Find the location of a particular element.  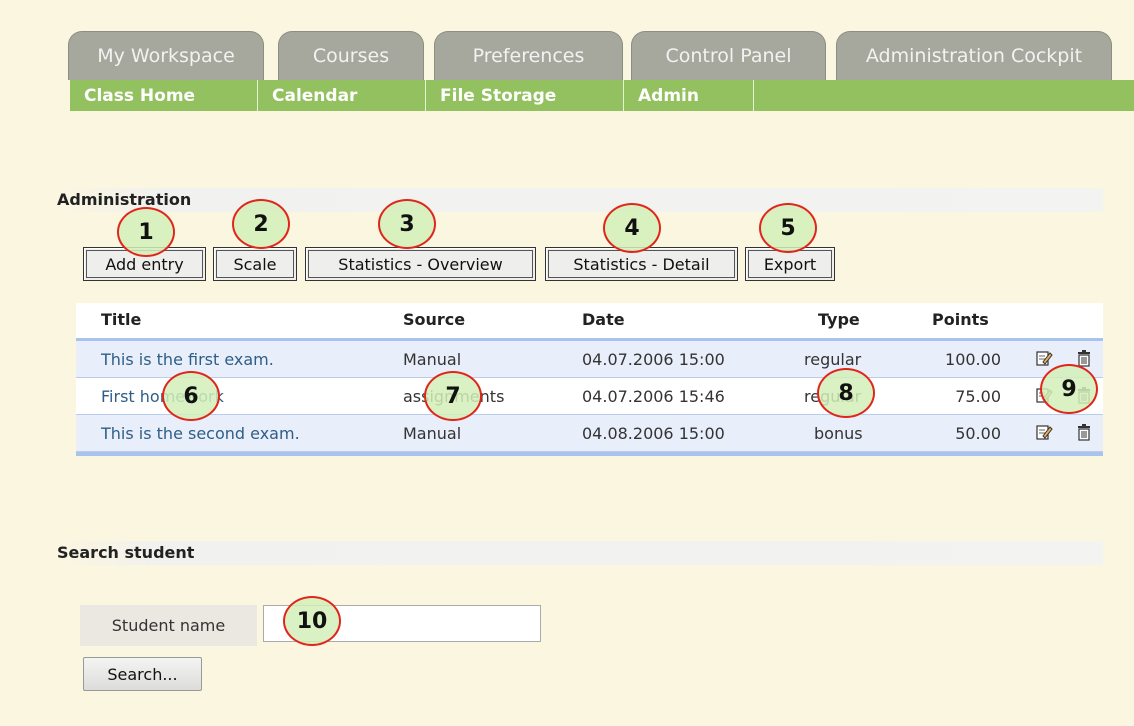

callout-6: 6 is located at coordinates (191, 396).